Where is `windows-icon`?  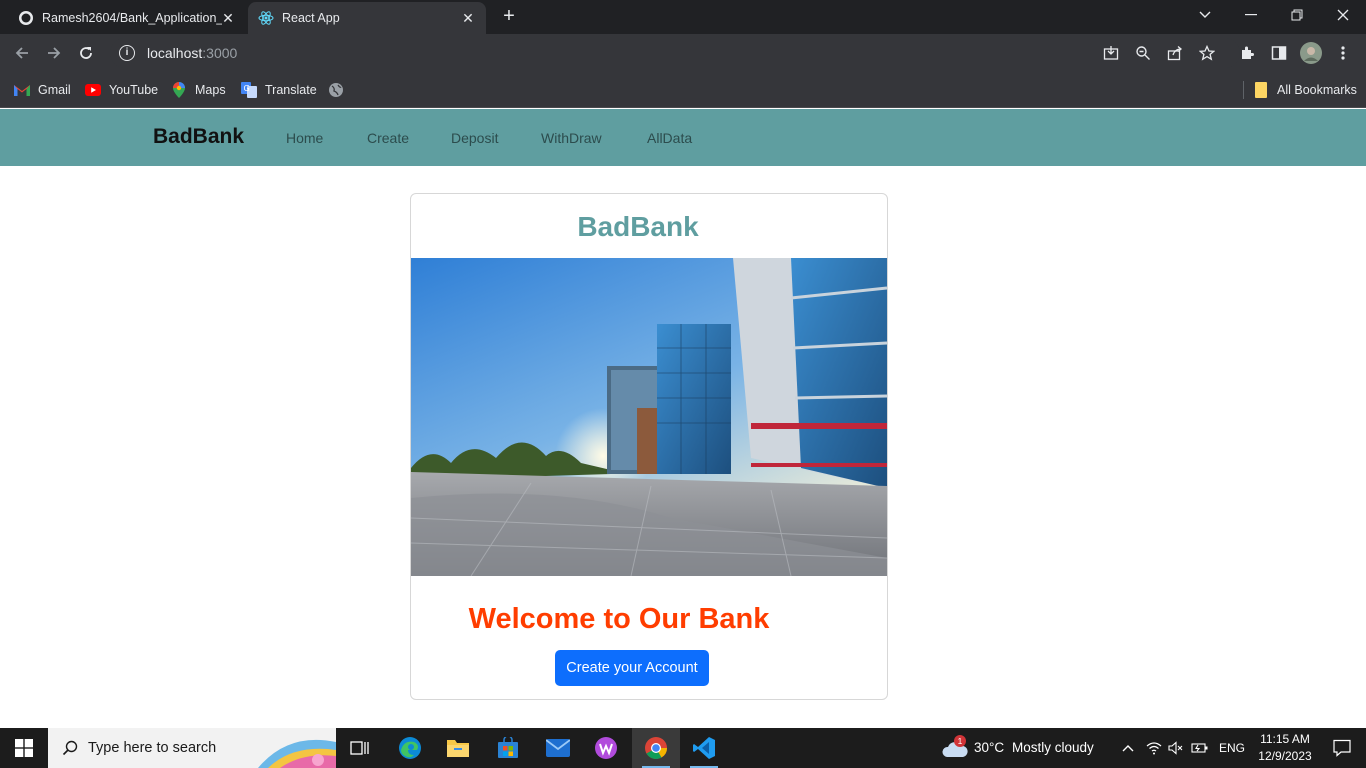 windows-icon is located at coordinates (24, 748).